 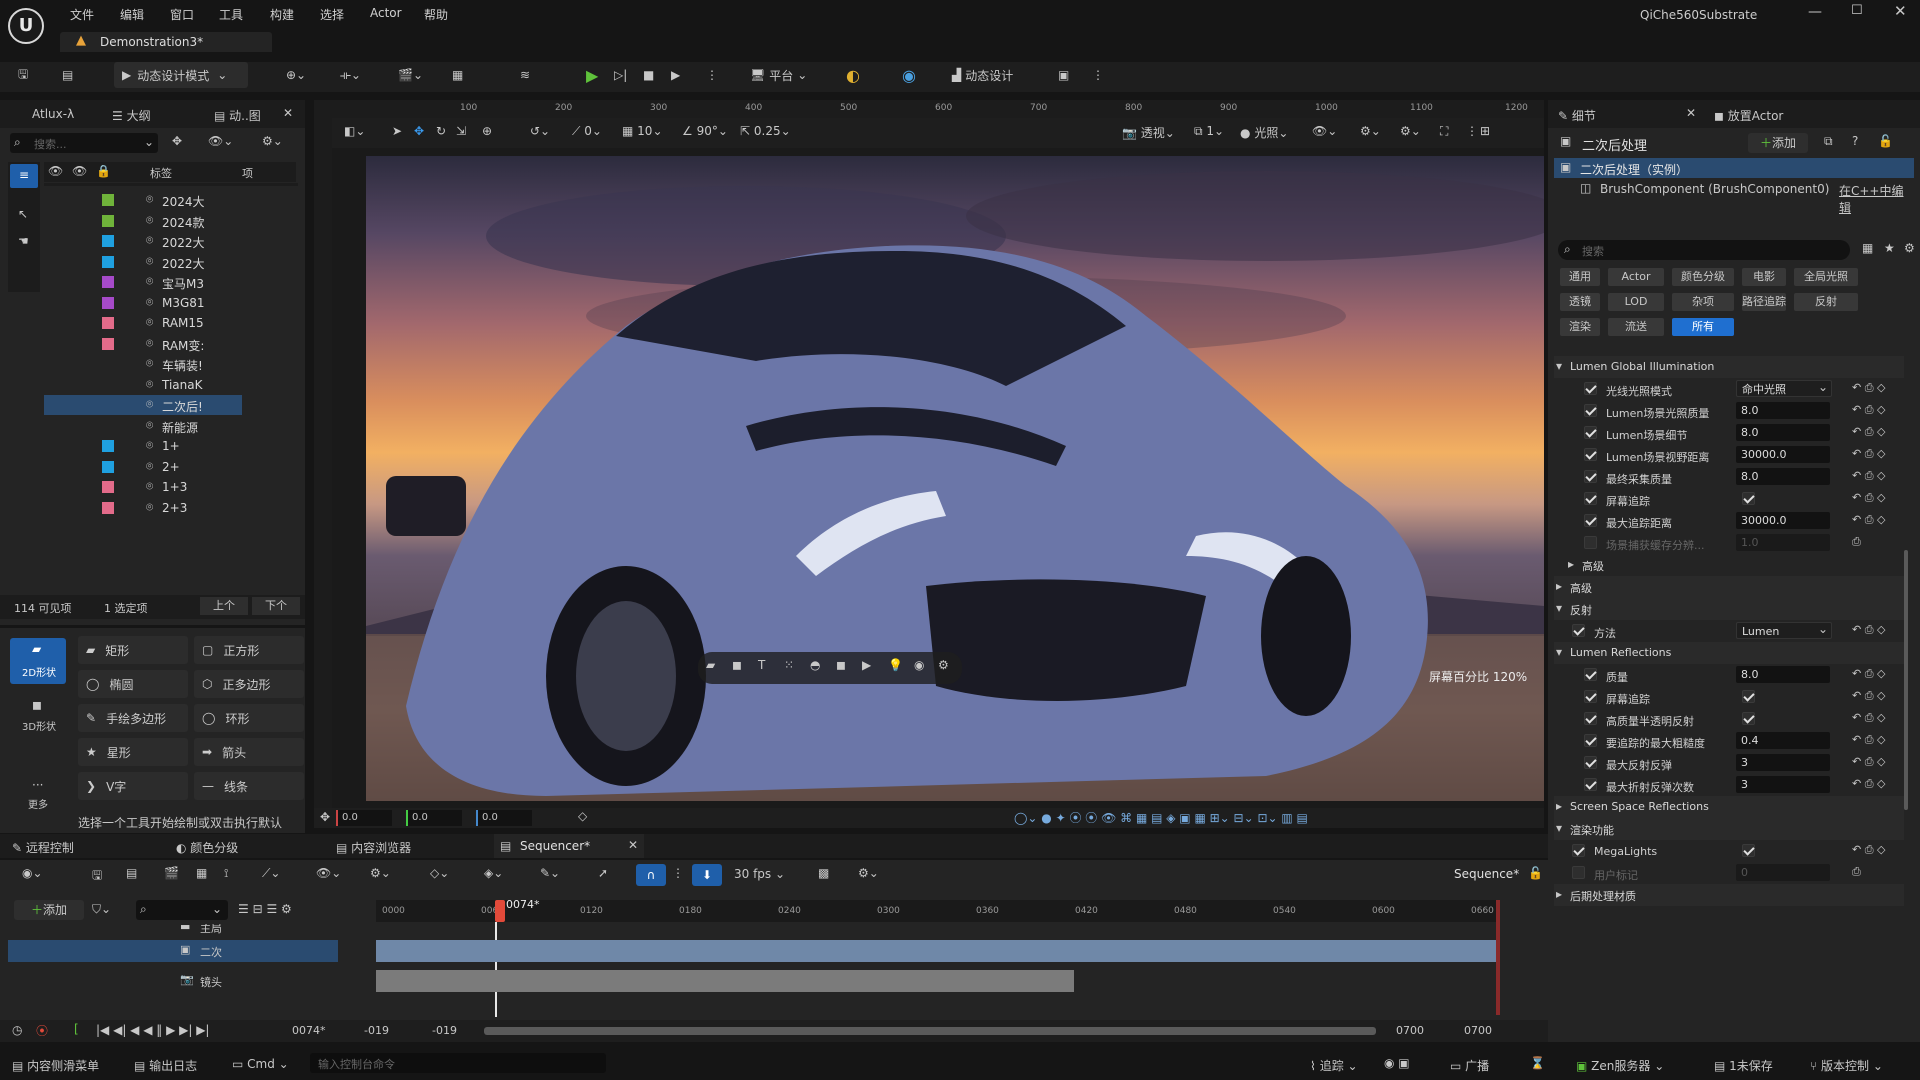 What do you see at coordinates (675, 75) in the screenshot?
I see `launch-icon: ▶` at bounding box center [675, 75].